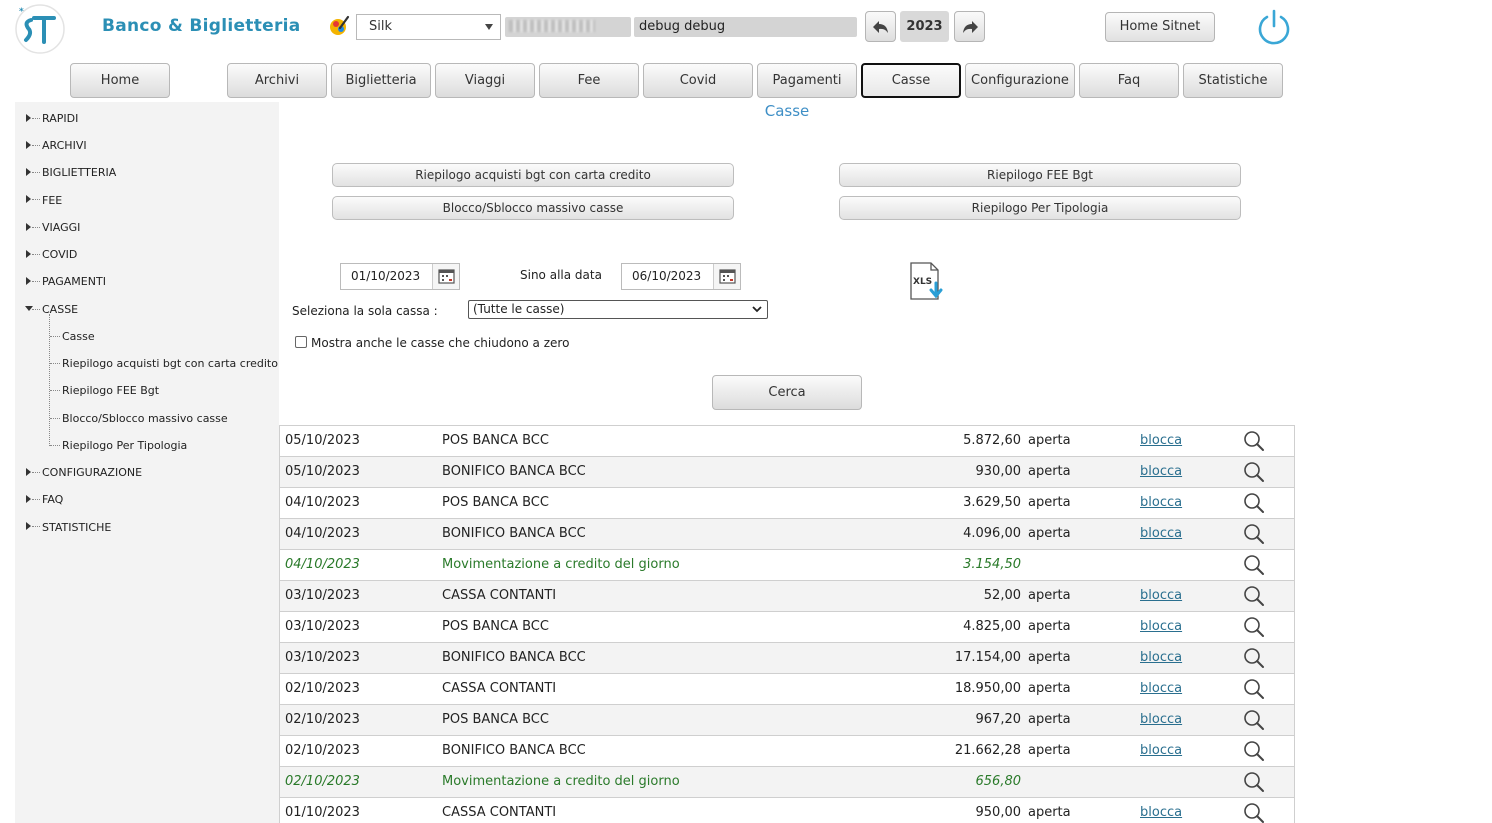 Image resolution: width=1492 pixels, height=823 pixels. What do you see at coordinates (698, 80) in the screenshot?
I see `menu-covid: Covid` at bounding box center [698, 80].